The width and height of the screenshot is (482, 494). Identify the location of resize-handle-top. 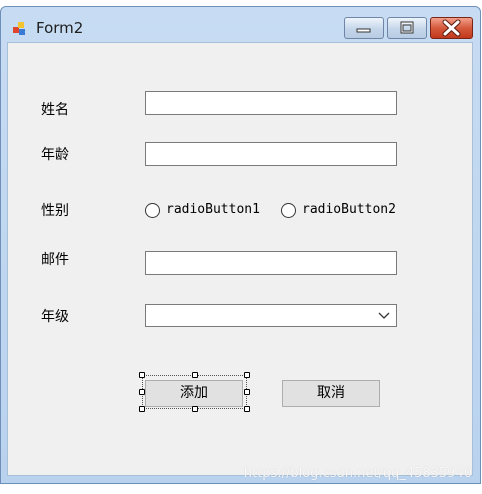
(195, 375).